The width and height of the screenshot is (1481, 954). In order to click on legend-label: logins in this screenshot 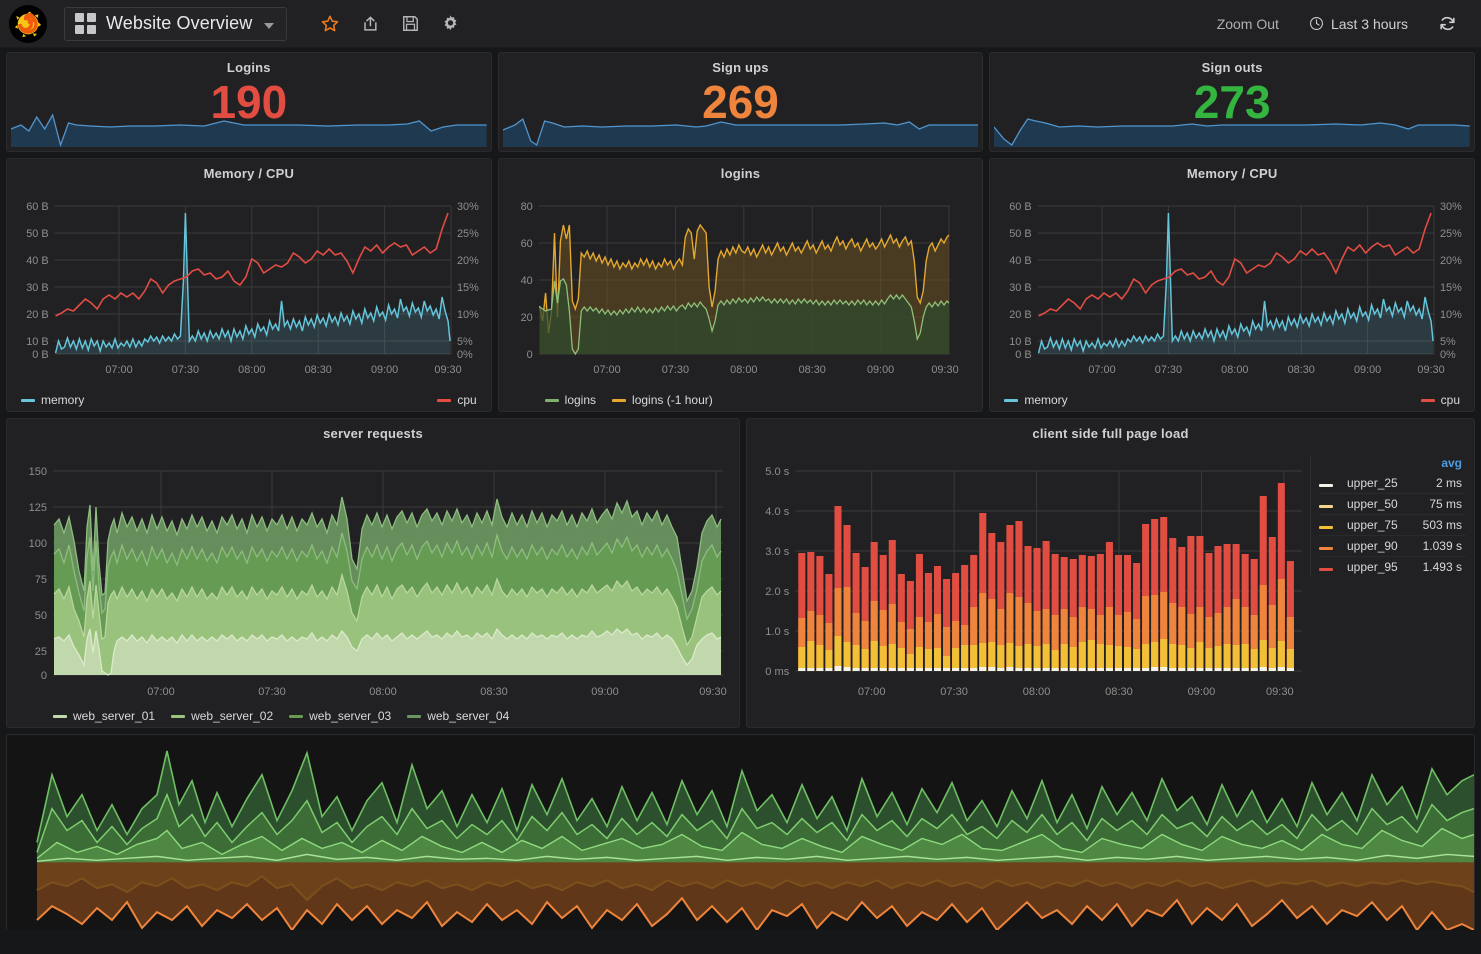, I will do `click(580, 400)`.